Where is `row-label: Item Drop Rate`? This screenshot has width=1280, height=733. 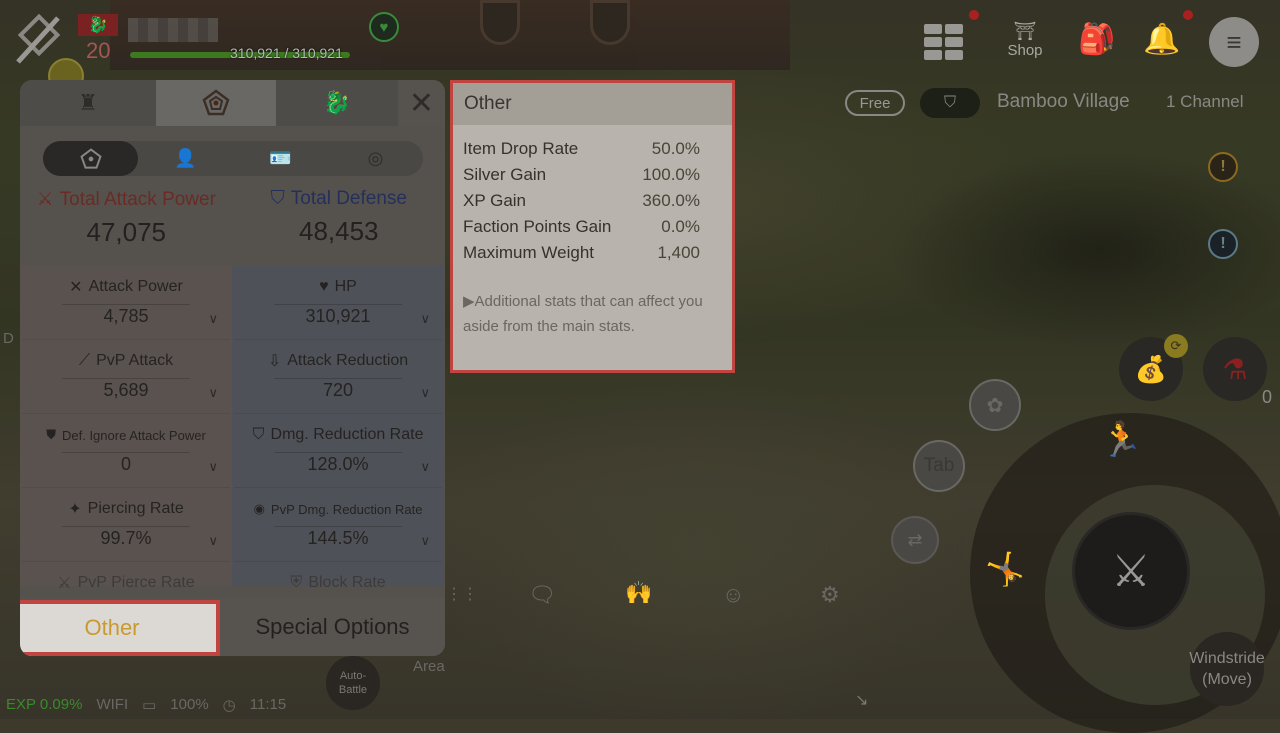
row-label: Item Drop Rate is located at coordinates (521, 148).